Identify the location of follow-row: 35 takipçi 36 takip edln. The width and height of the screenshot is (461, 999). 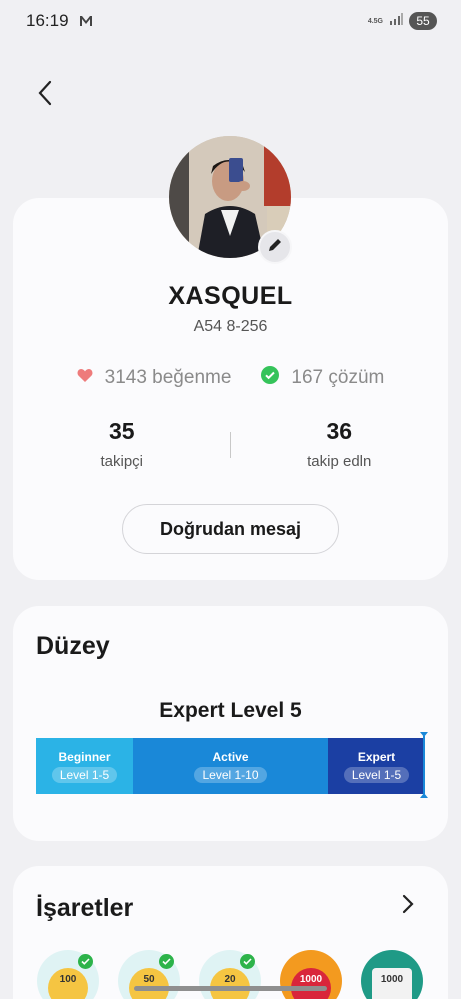
(230, 448).